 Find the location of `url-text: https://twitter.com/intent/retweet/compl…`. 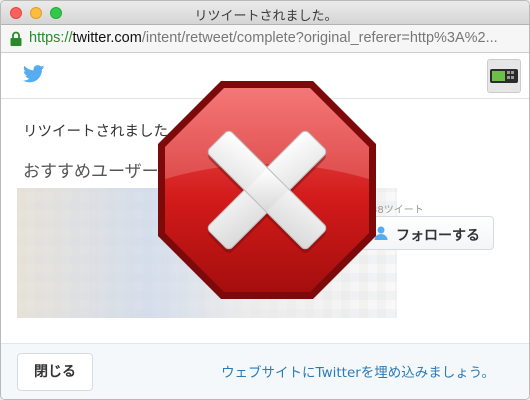

url-text: https://twitter.com/intent/retweet/compl… is located at coordinates (277, 38).